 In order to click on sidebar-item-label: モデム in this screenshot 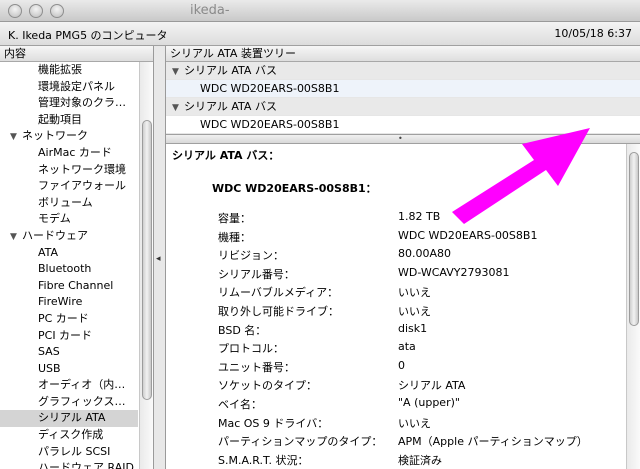, I will do `click(54, 219)`.